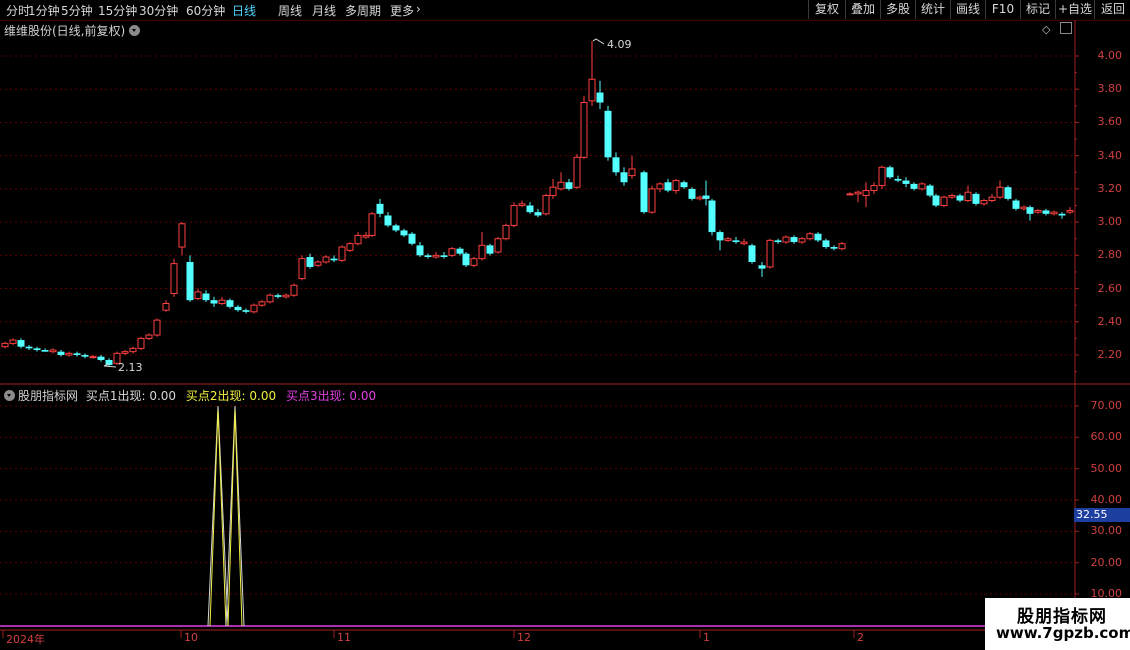 This screenshot has height=650, width=1130. I want to click on price-axis-label: 3.80, so click(1110, 89).